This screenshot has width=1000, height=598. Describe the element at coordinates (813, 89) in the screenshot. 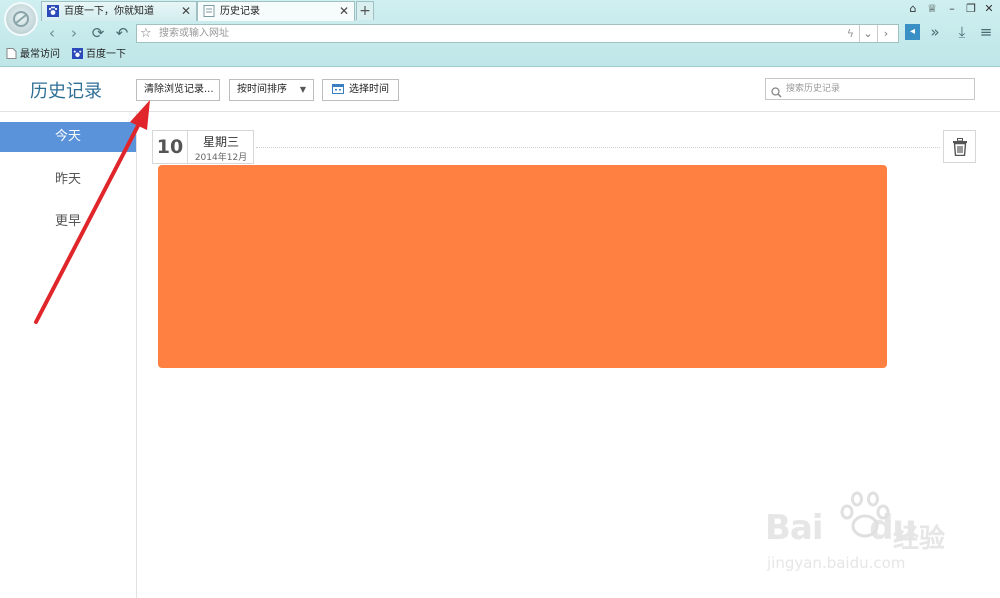

I see `search-placeholder: 搜索历史记录` at that location.